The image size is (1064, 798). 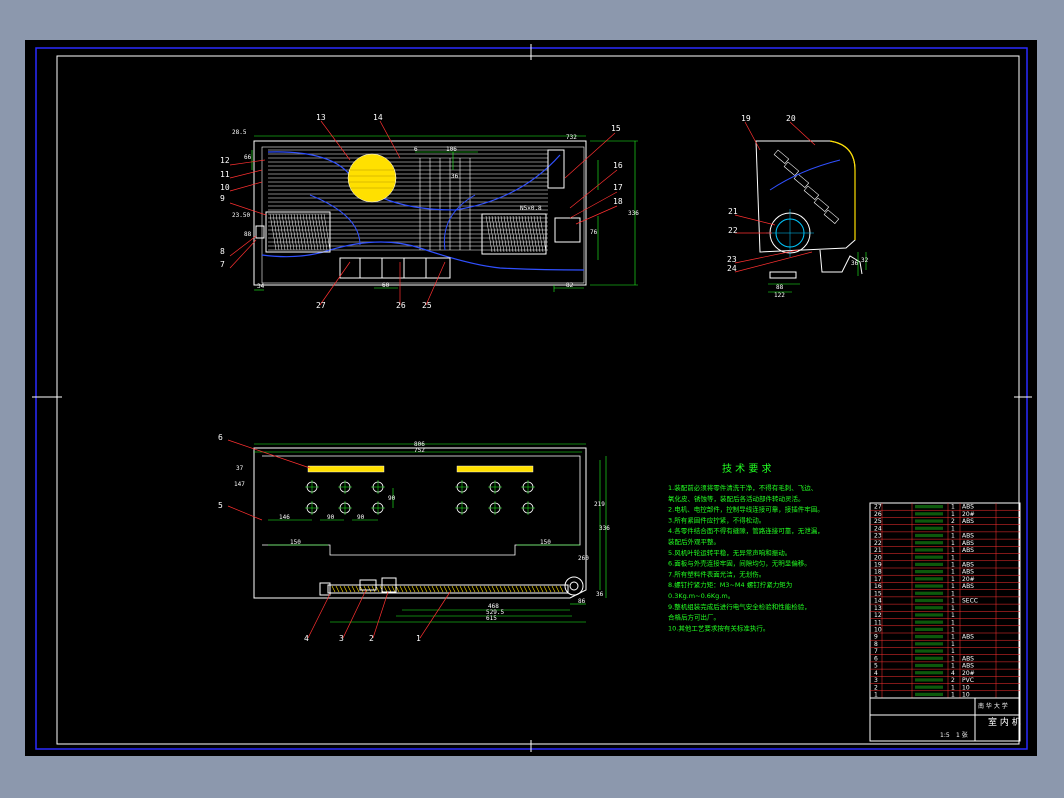 What do you see at coordinates (876, 658) in the screenshot?
I see `bom-row-no: 6` at bounding box center [876, 658].